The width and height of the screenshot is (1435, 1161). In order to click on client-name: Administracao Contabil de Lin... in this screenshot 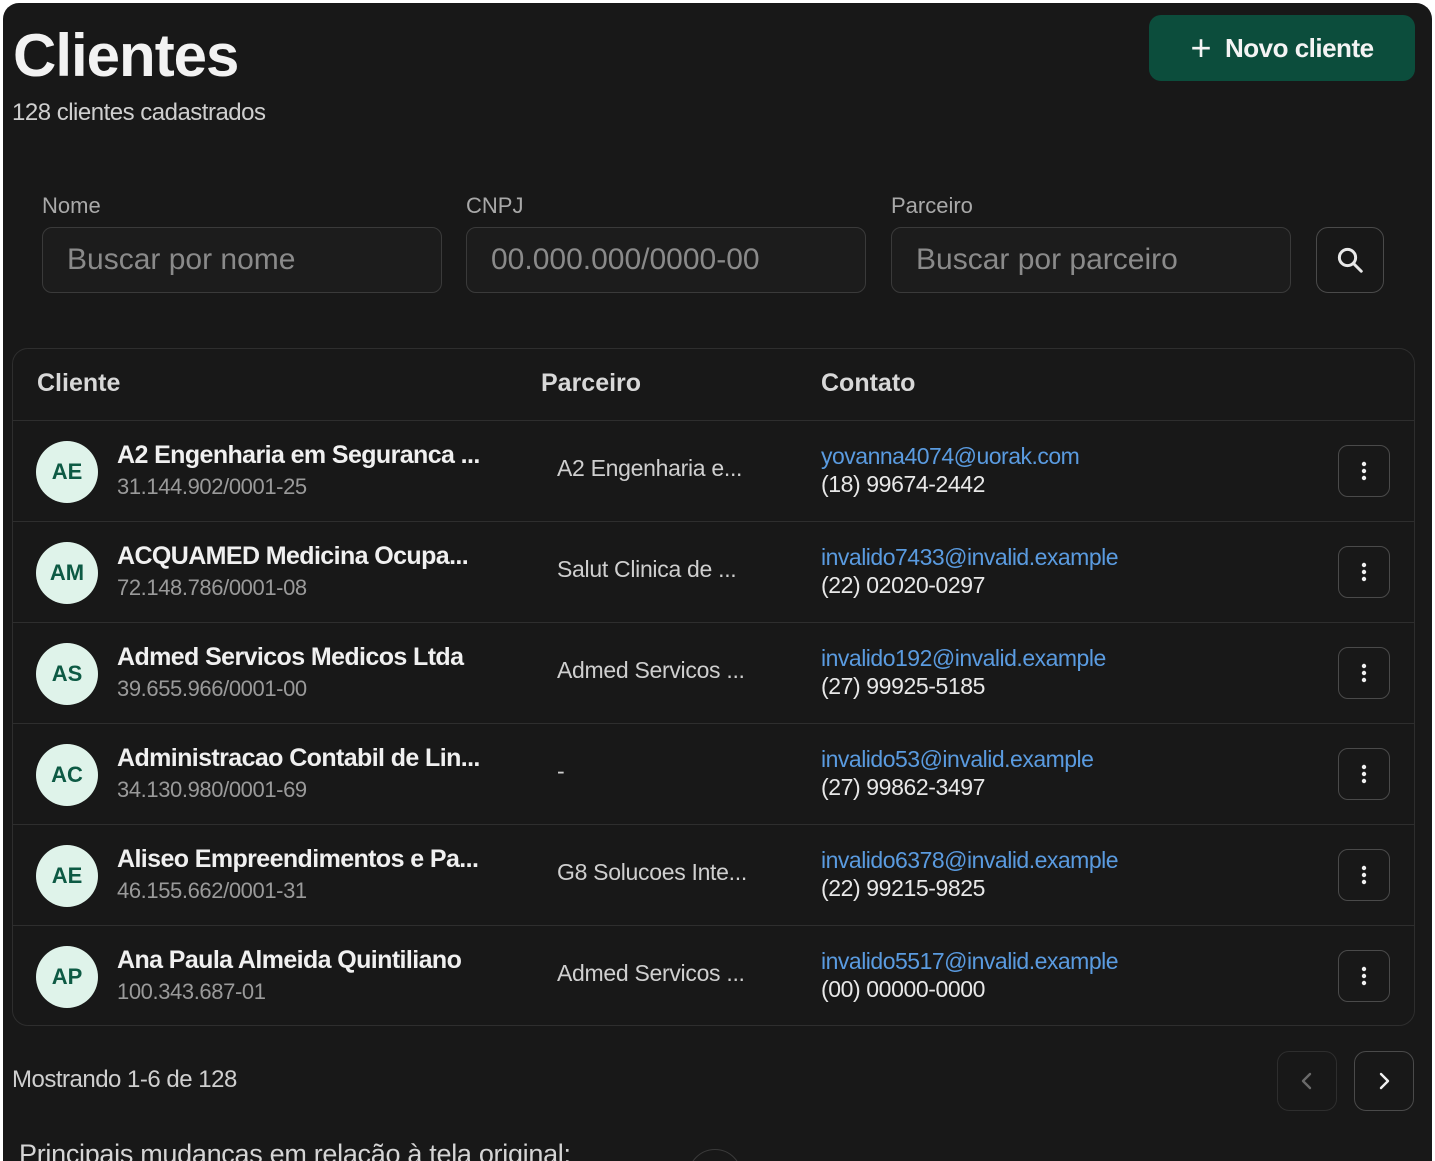, I will do `click(298, 758)`.